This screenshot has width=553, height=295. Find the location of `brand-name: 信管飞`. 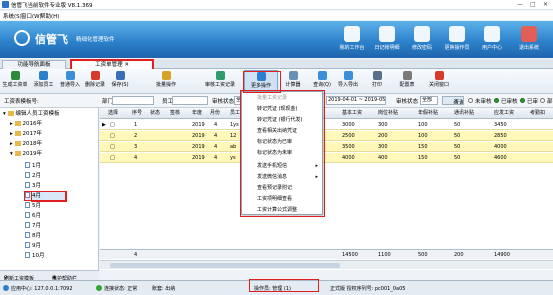

brand-name: 信管飞 is located at coordinates (51, 39).